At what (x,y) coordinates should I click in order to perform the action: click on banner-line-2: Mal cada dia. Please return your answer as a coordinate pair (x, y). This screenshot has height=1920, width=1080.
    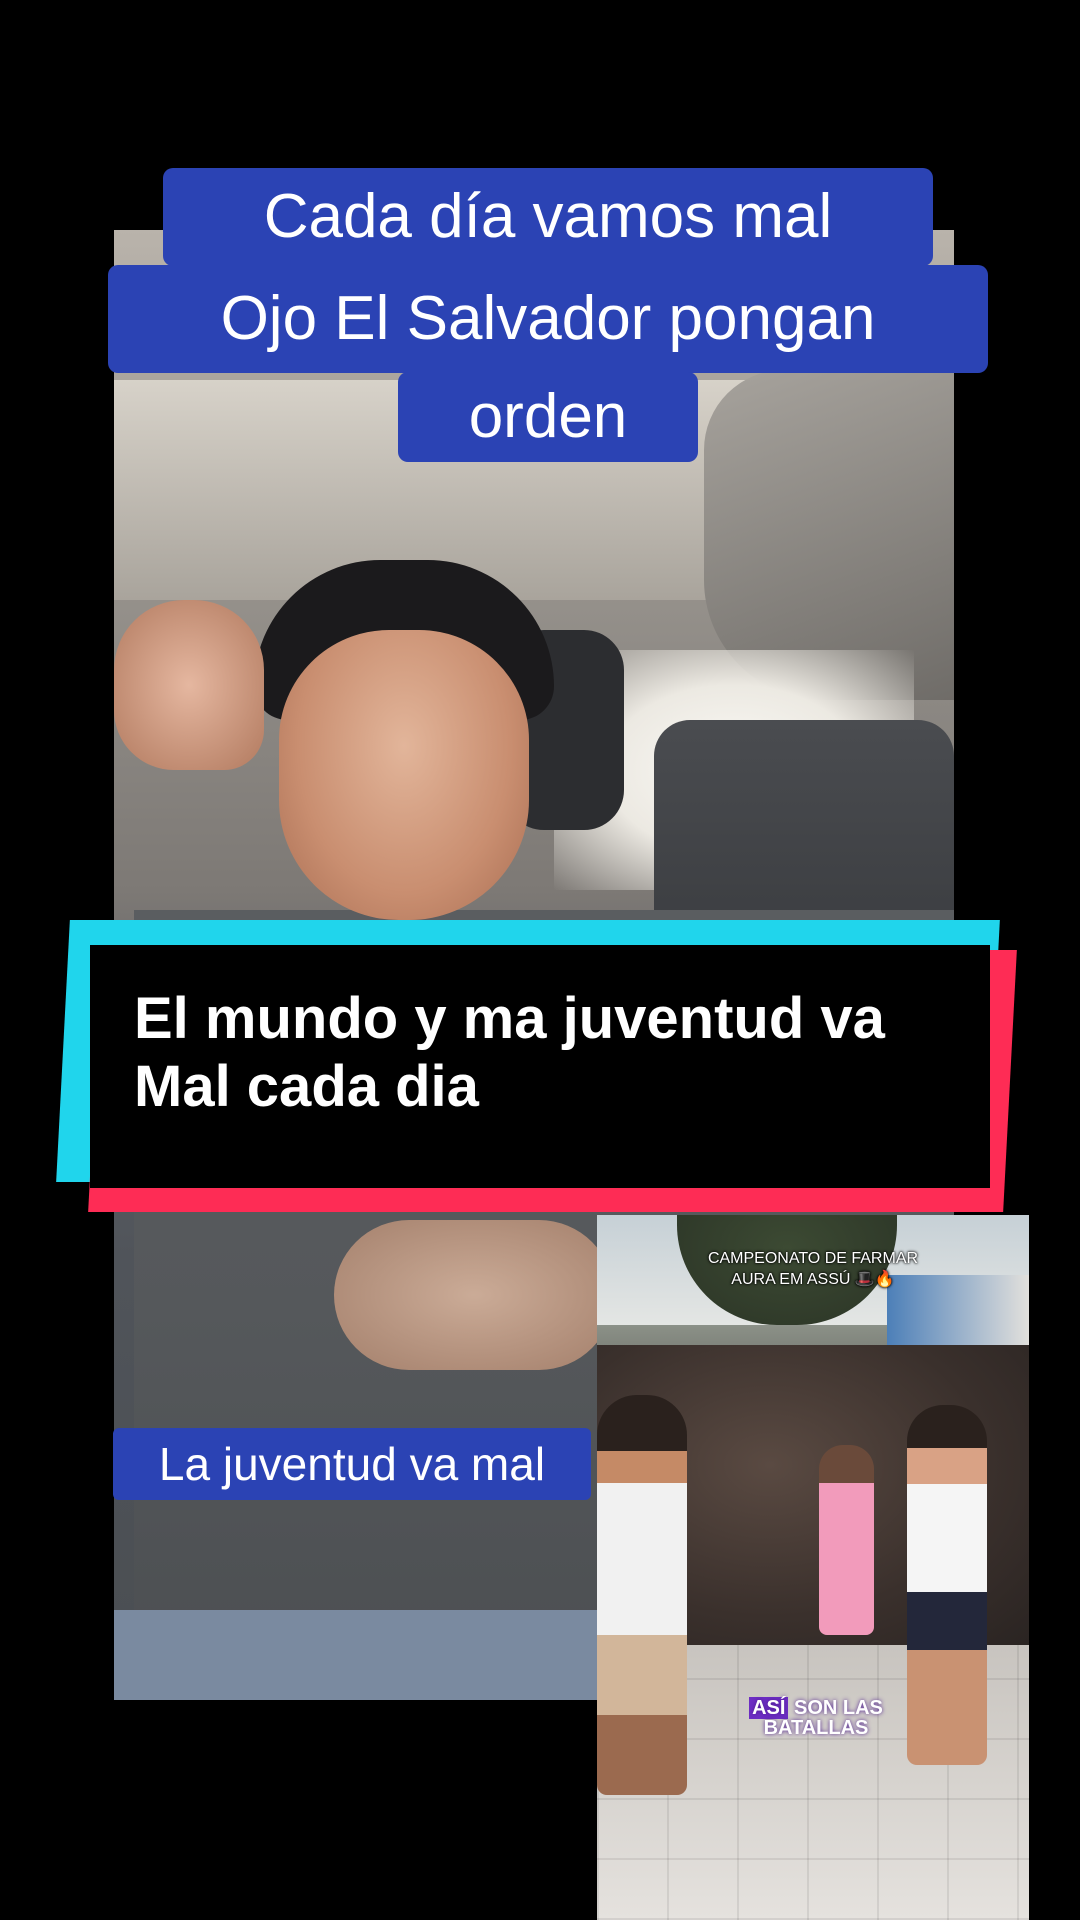
    Looking at the image, I should click on (306, 1086).